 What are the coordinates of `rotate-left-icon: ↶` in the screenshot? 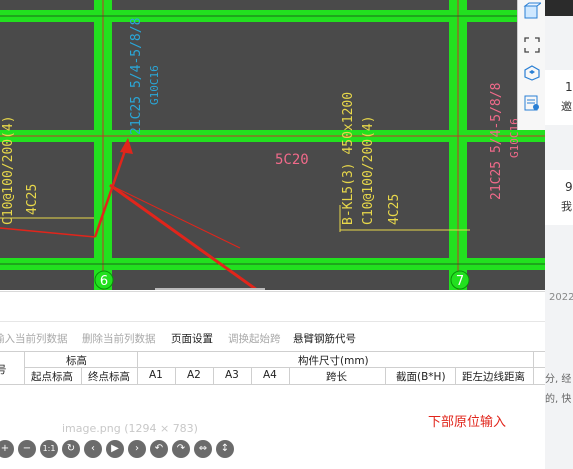 It's located at (159, 449).